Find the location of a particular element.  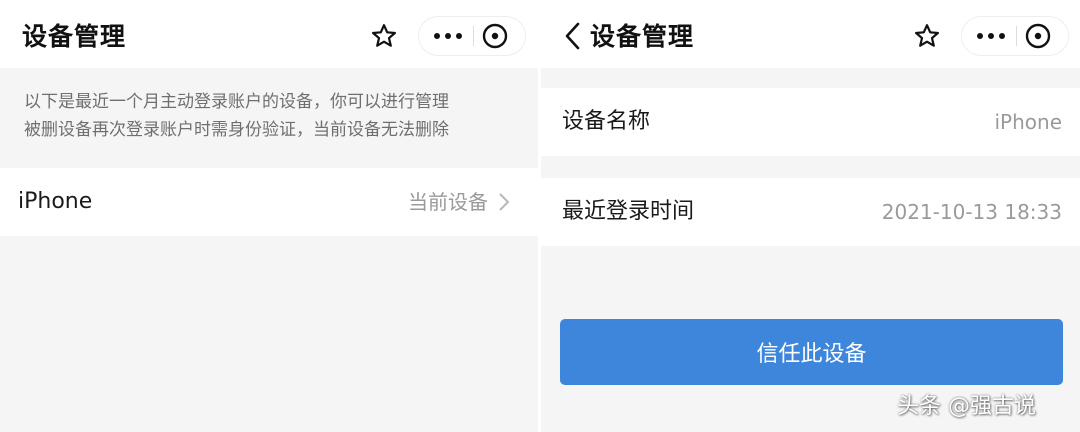

watermark: 头条 @强古说 is located at coordinates (966, 406).